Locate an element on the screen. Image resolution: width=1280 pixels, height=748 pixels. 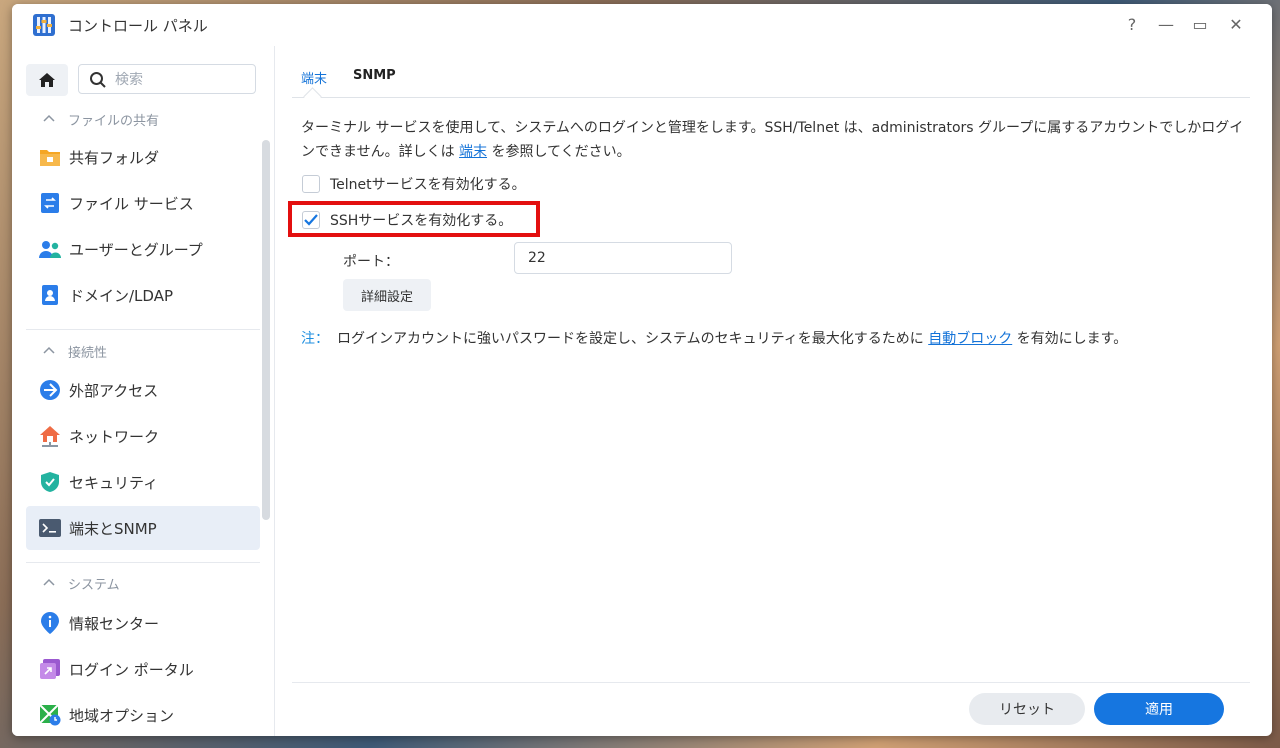
section-title: ファイルの共有 is located at coordinates (114, 121).